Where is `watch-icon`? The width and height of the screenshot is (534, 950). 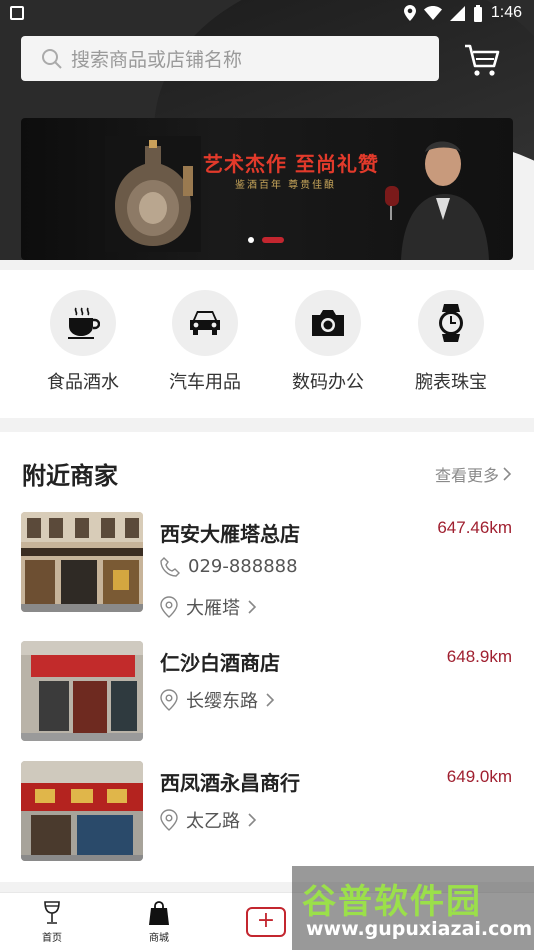 watch-icon is located at coordinates (451, 323).